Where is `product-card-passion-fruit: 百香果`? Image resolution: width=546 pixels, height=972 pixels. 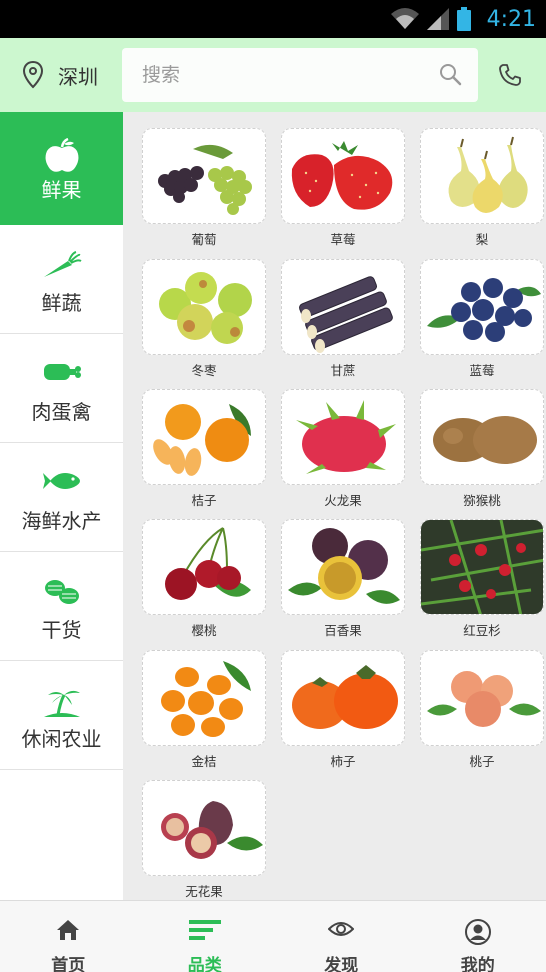 product-card-passion-fruit: 百香果 is located at coordinates (343, 579).